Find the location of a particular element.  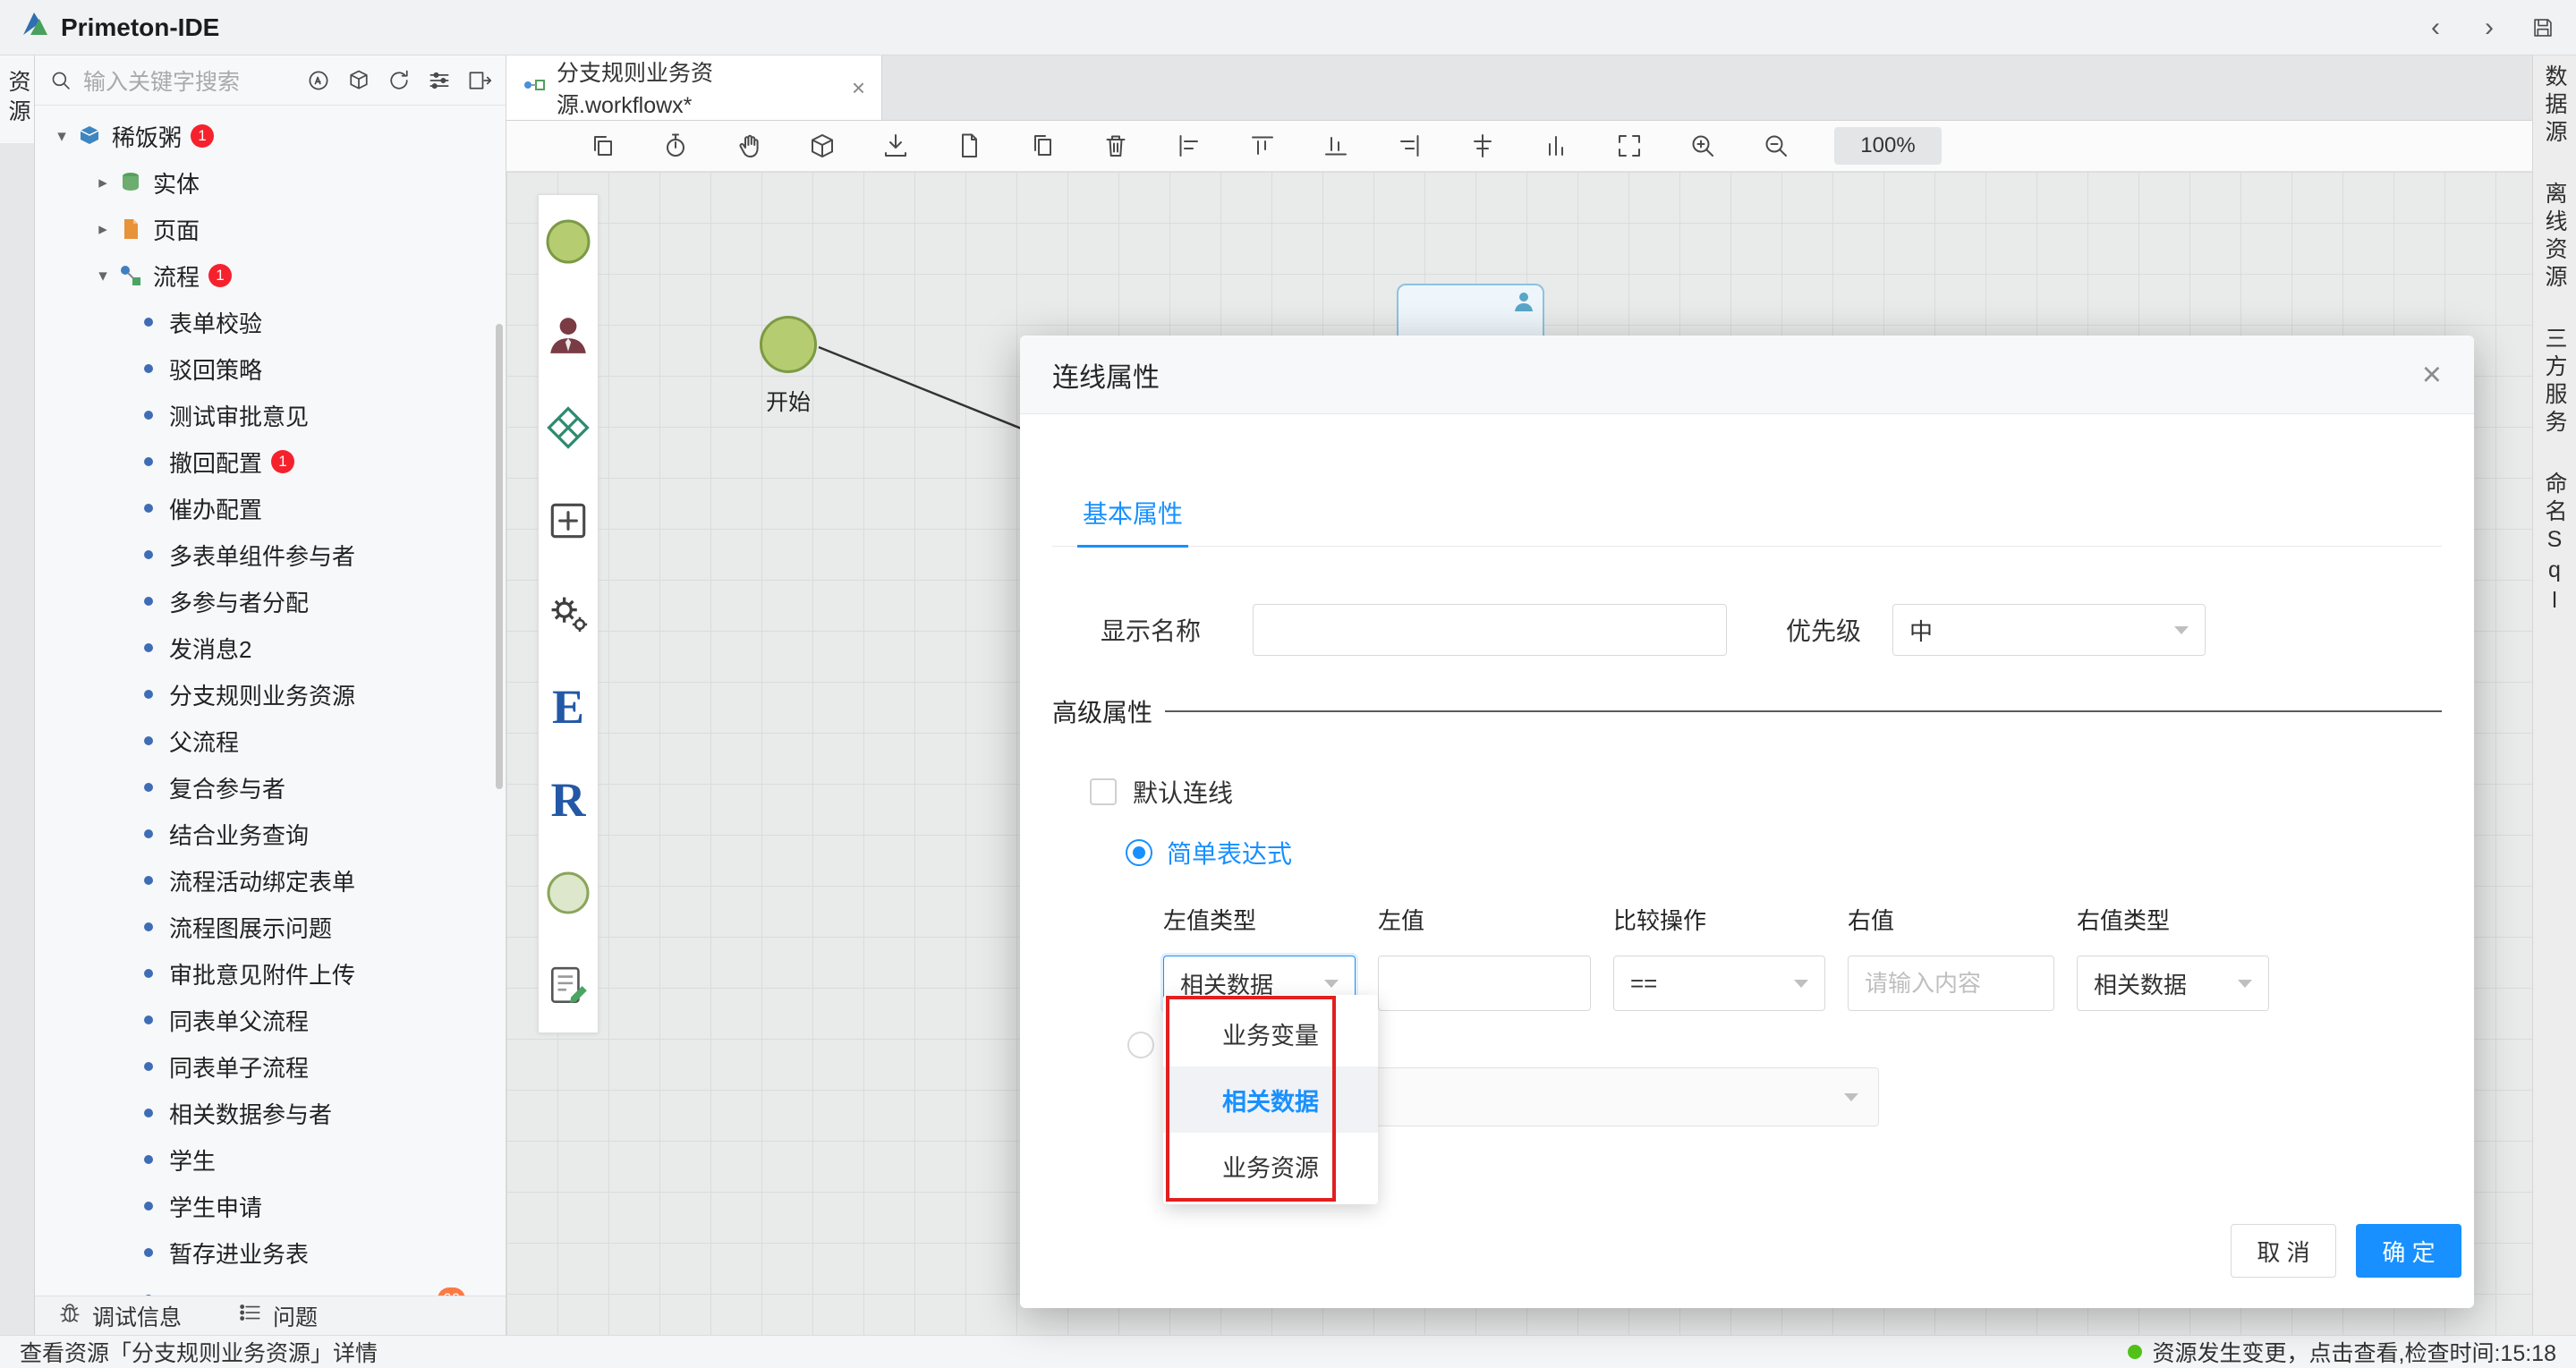

zoom-in-icon is located at coordinates (1703, 146).